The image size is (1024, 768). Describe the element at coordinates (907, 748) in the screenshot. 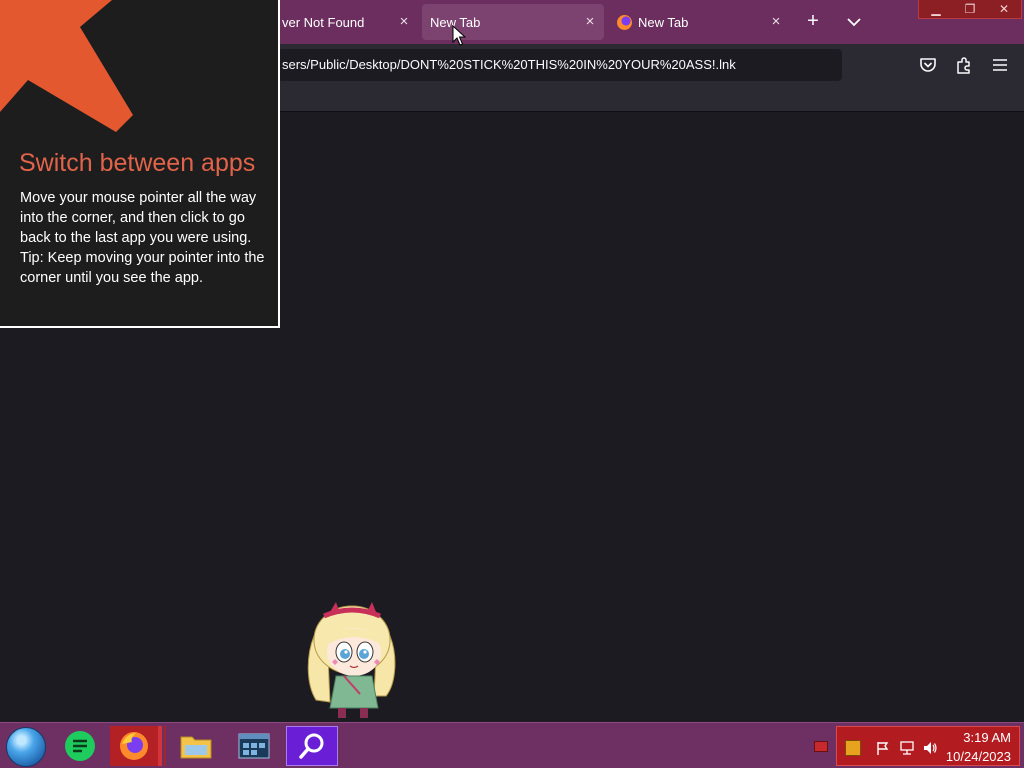

I see `network-icon` at that location.